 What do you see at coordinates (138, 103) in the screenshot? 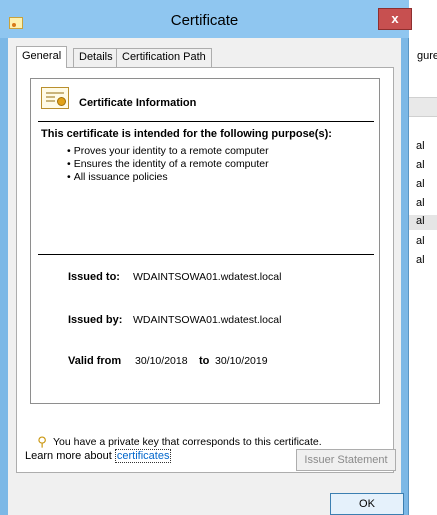
I see `certificate-info-heading: Certificate Information` at bounding box center [138, 103].